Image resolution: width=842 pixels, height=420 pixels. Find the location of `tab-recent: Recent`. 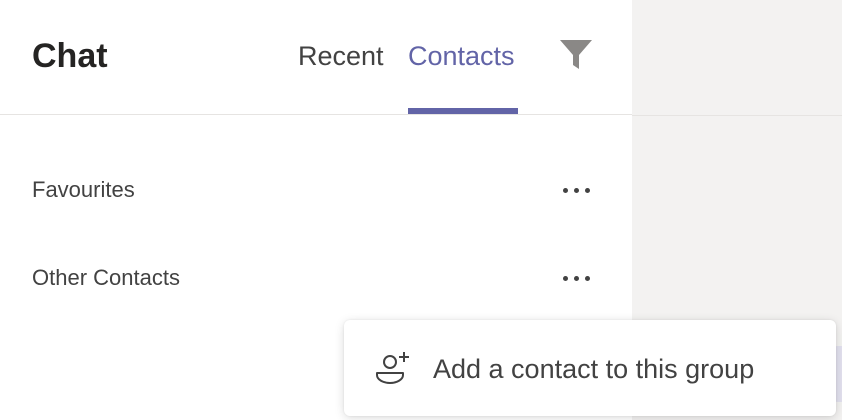

tab-recent: Recent is located at coordinates (341, 56).